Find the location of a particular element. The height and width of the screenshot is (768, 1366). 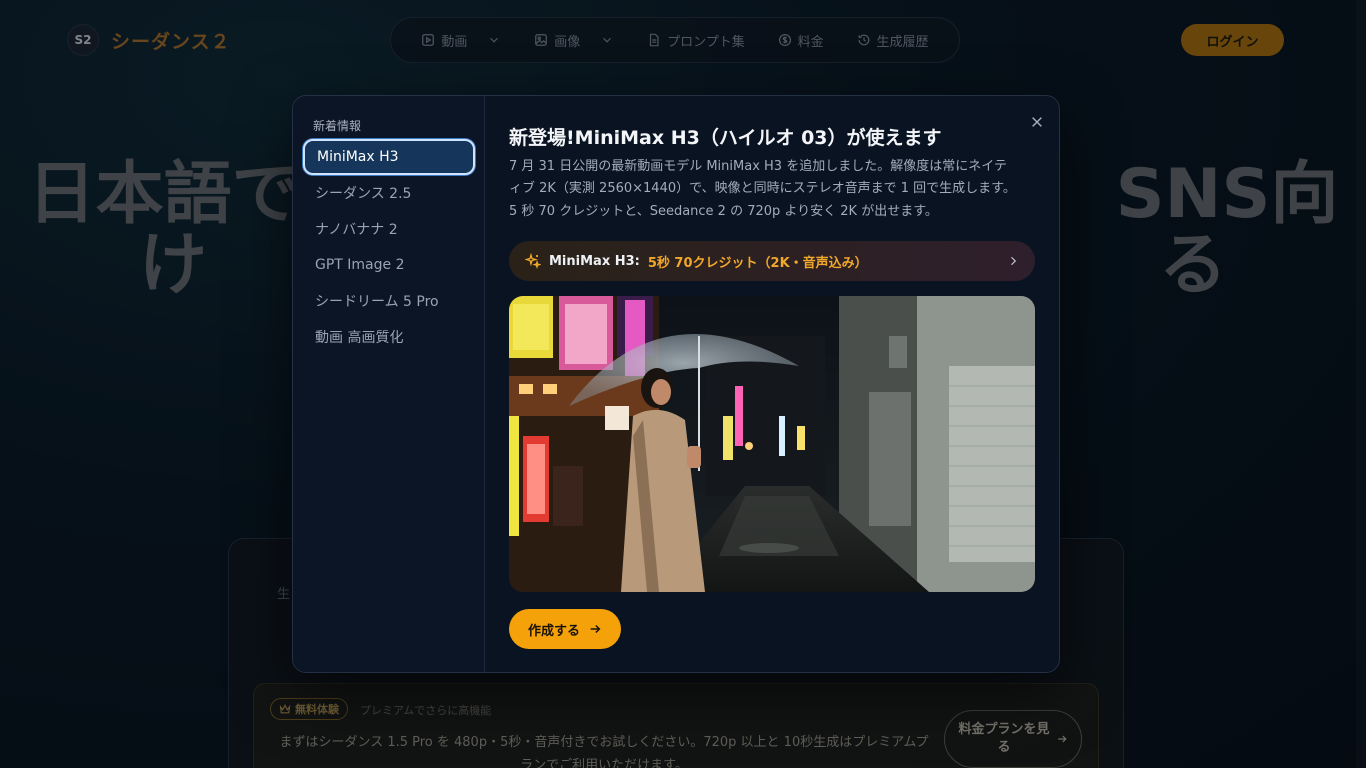

whats-new-item-nano-banana-2: ナノバナナ 2 is located at coordinates (389, 229).